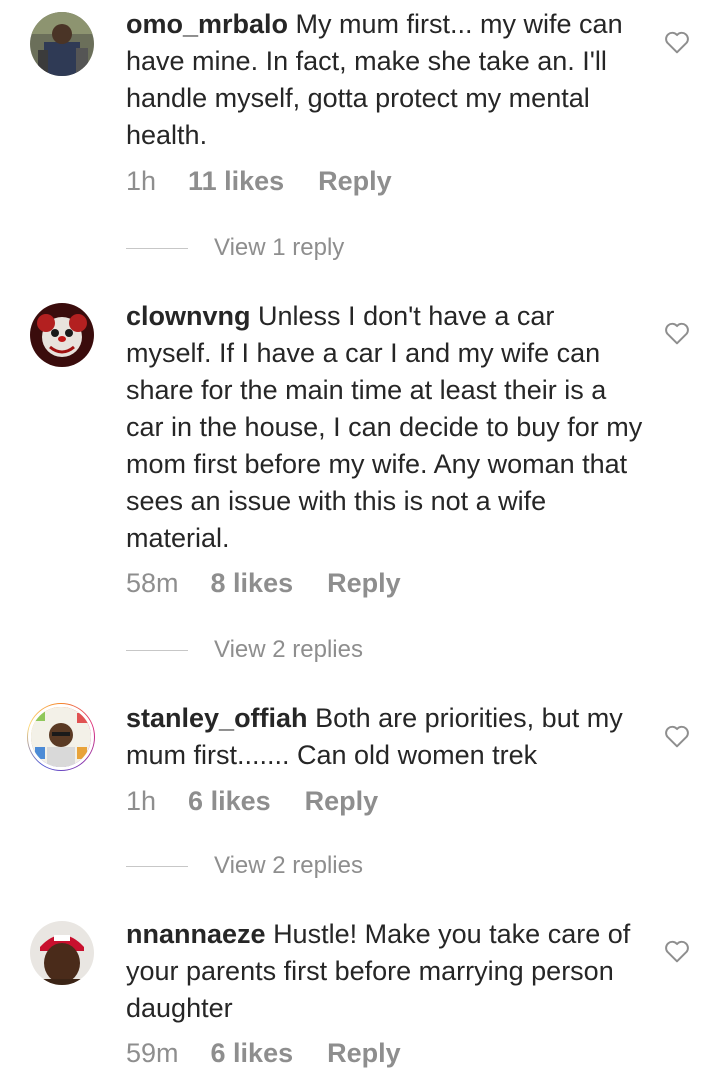 This screenshot has width=720, height=1072. What do you see at coordinates (236, 181) in the screenshot?
I see `likes-count: 11 likes` at bounding box center [236, 181].